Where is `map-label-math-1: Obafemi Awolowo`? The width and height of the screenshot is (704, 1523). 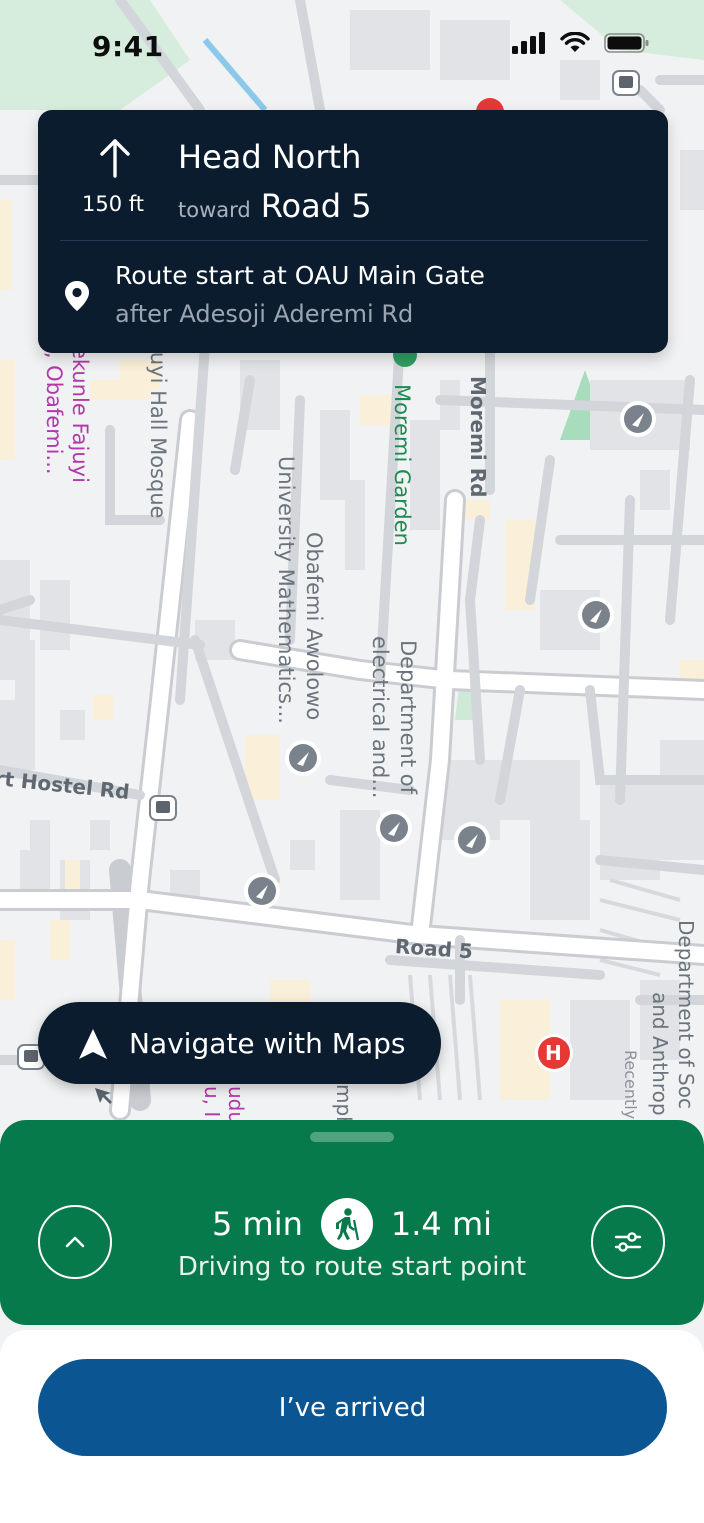 map-label-math-1: Obafemi Awolowo is located at coordinates (314, 626).